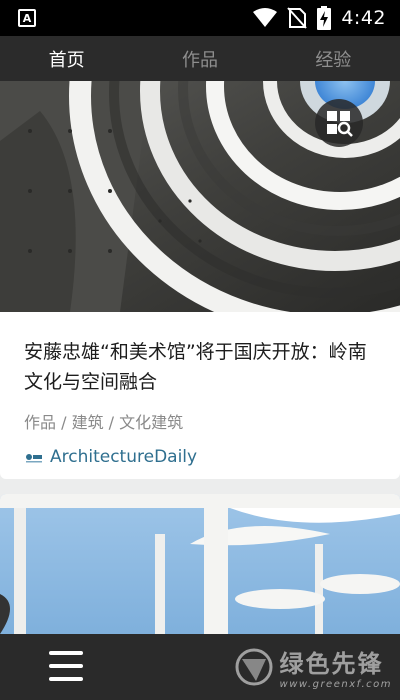  Describe the element at coordinates (66, 668) in the screenshot. I see `hamburger-menu-icon` at that location.